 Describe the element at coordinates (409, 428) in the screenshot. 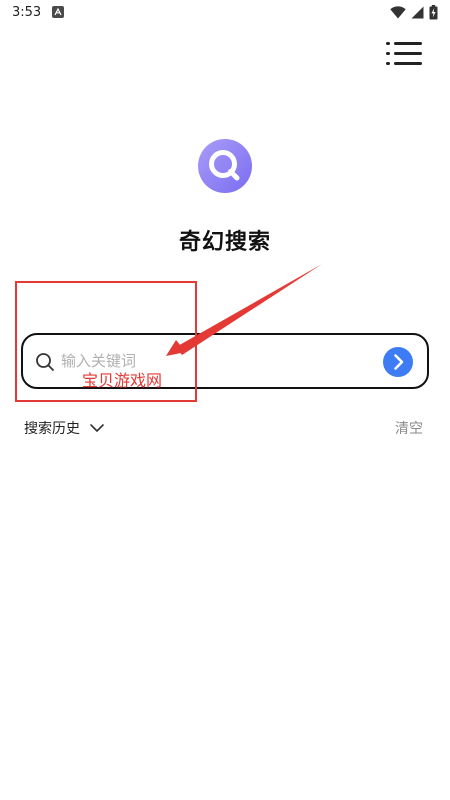

I see `clear-history-button: 清空` at that location.